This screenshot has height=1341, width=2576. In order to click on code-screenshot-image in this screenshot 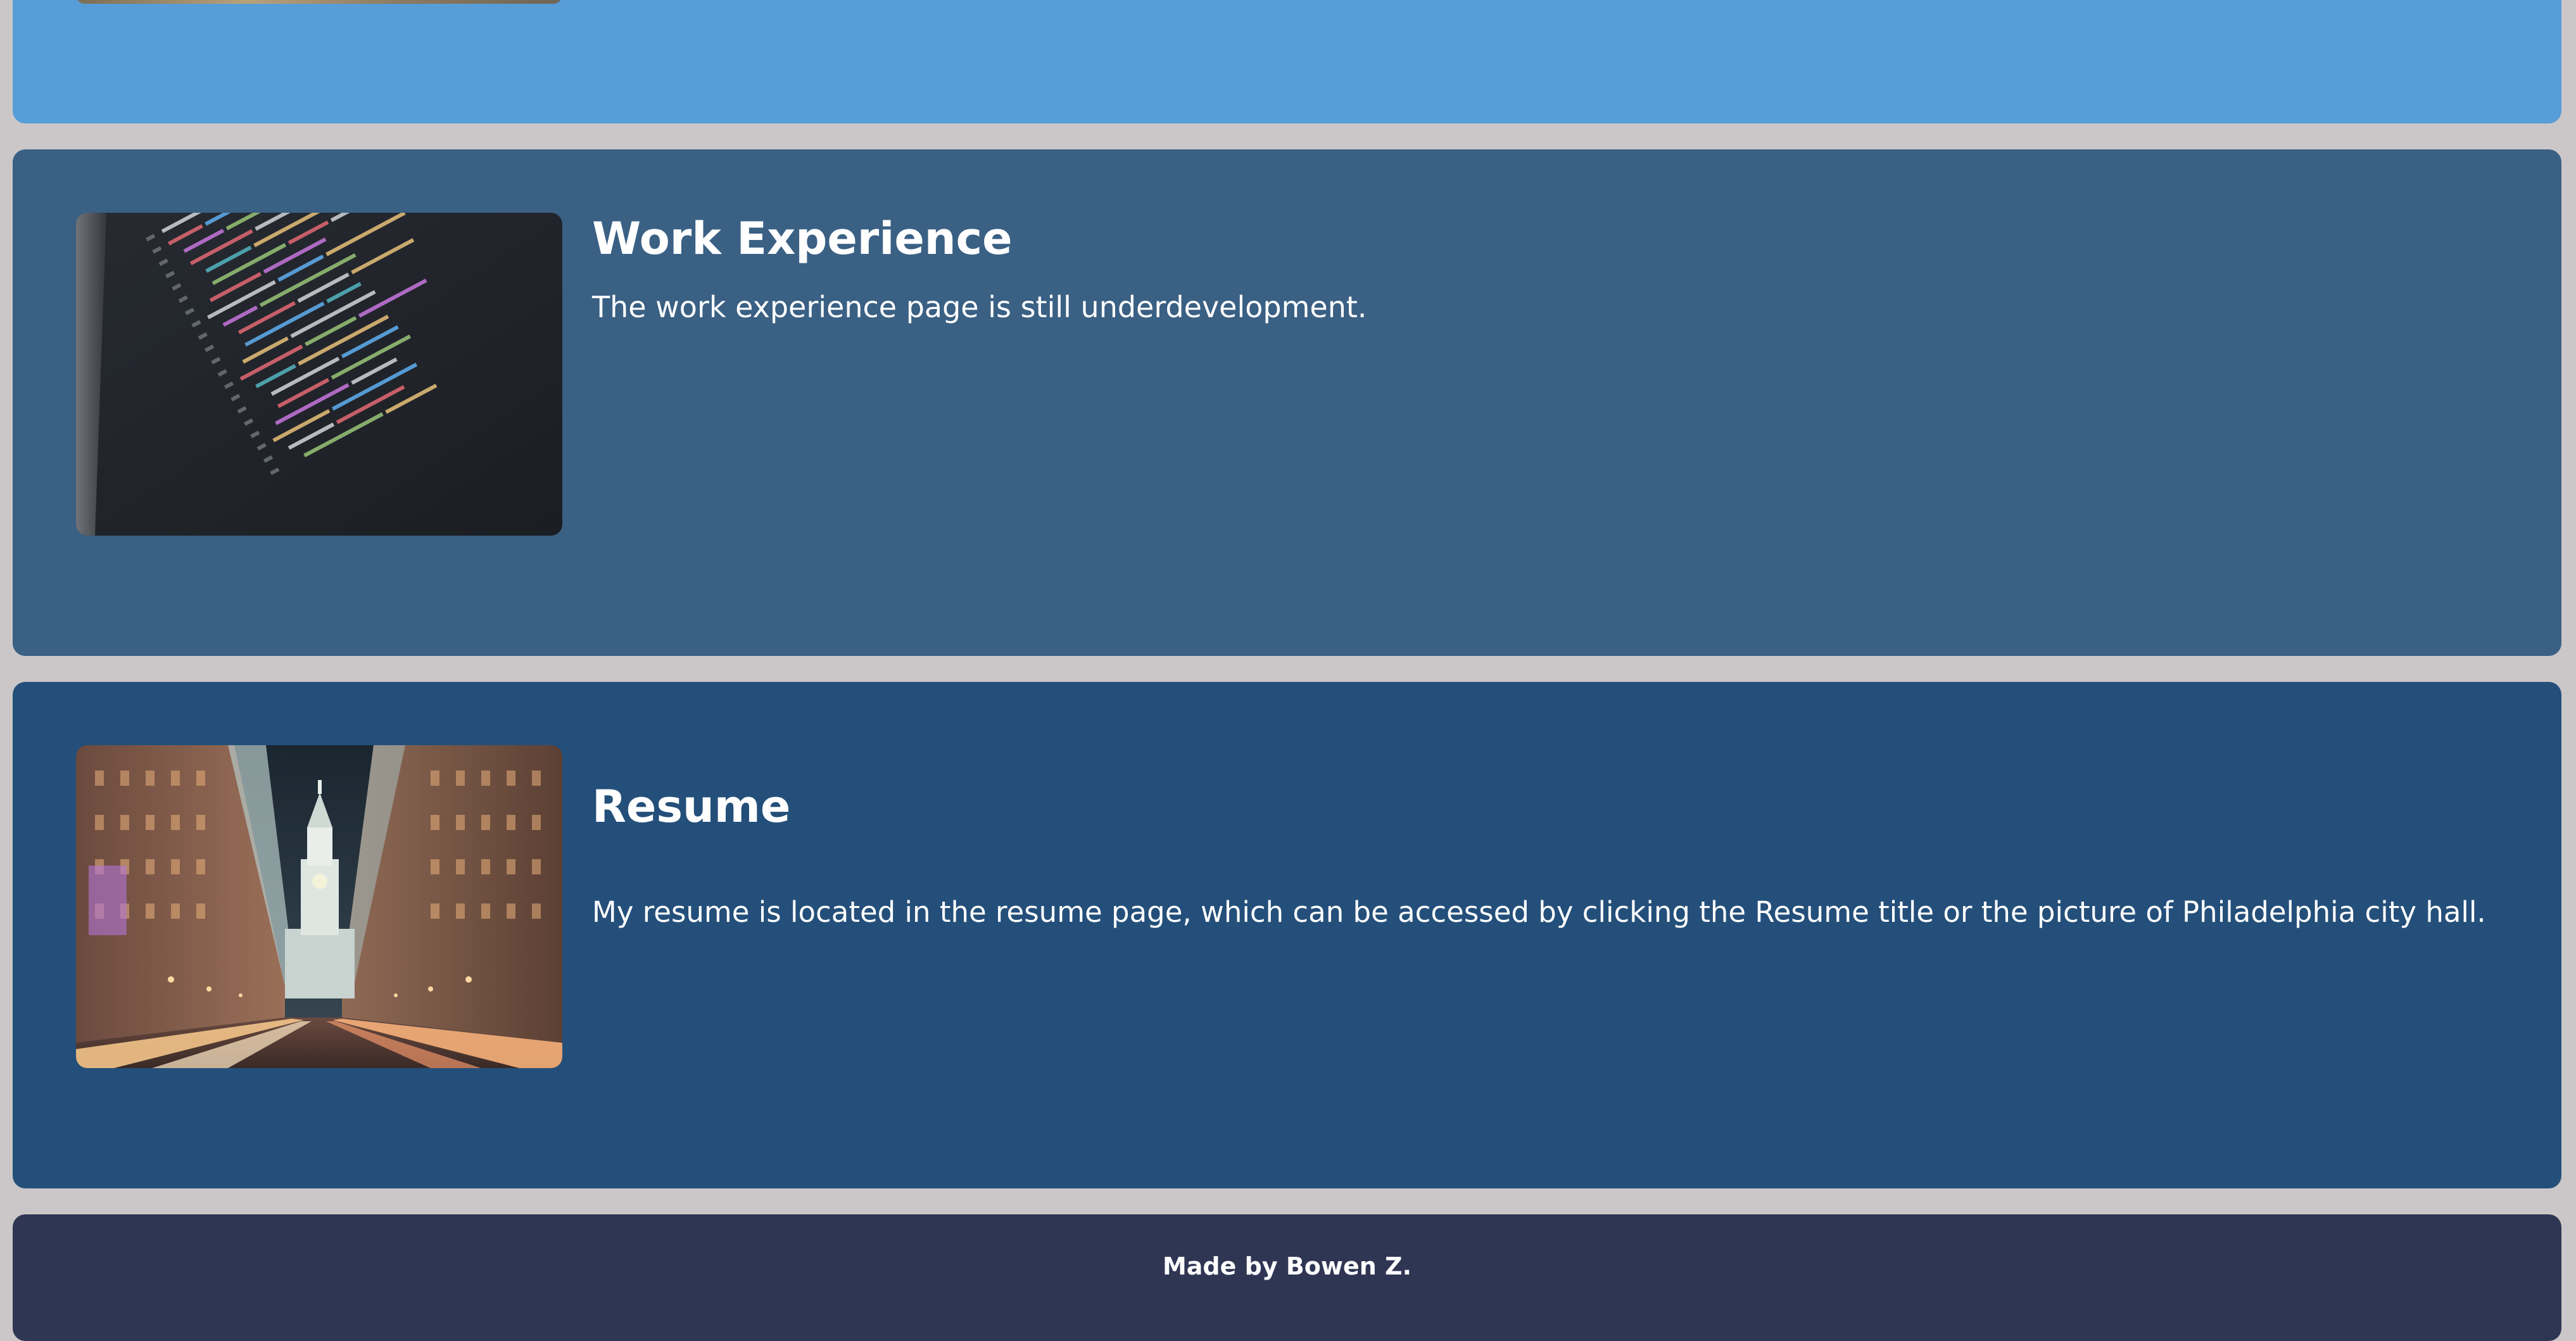, I will do `click(319, 375)`.